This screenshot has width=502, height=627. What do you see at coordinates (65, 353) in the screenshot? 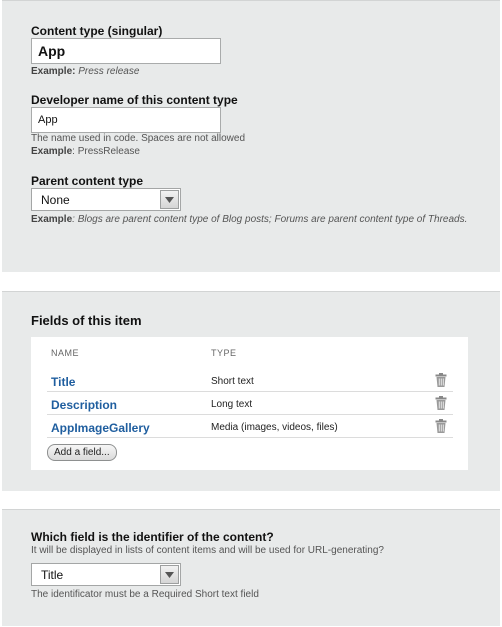
I see `column-header-name: NAME` at bounding box center [65, 353].